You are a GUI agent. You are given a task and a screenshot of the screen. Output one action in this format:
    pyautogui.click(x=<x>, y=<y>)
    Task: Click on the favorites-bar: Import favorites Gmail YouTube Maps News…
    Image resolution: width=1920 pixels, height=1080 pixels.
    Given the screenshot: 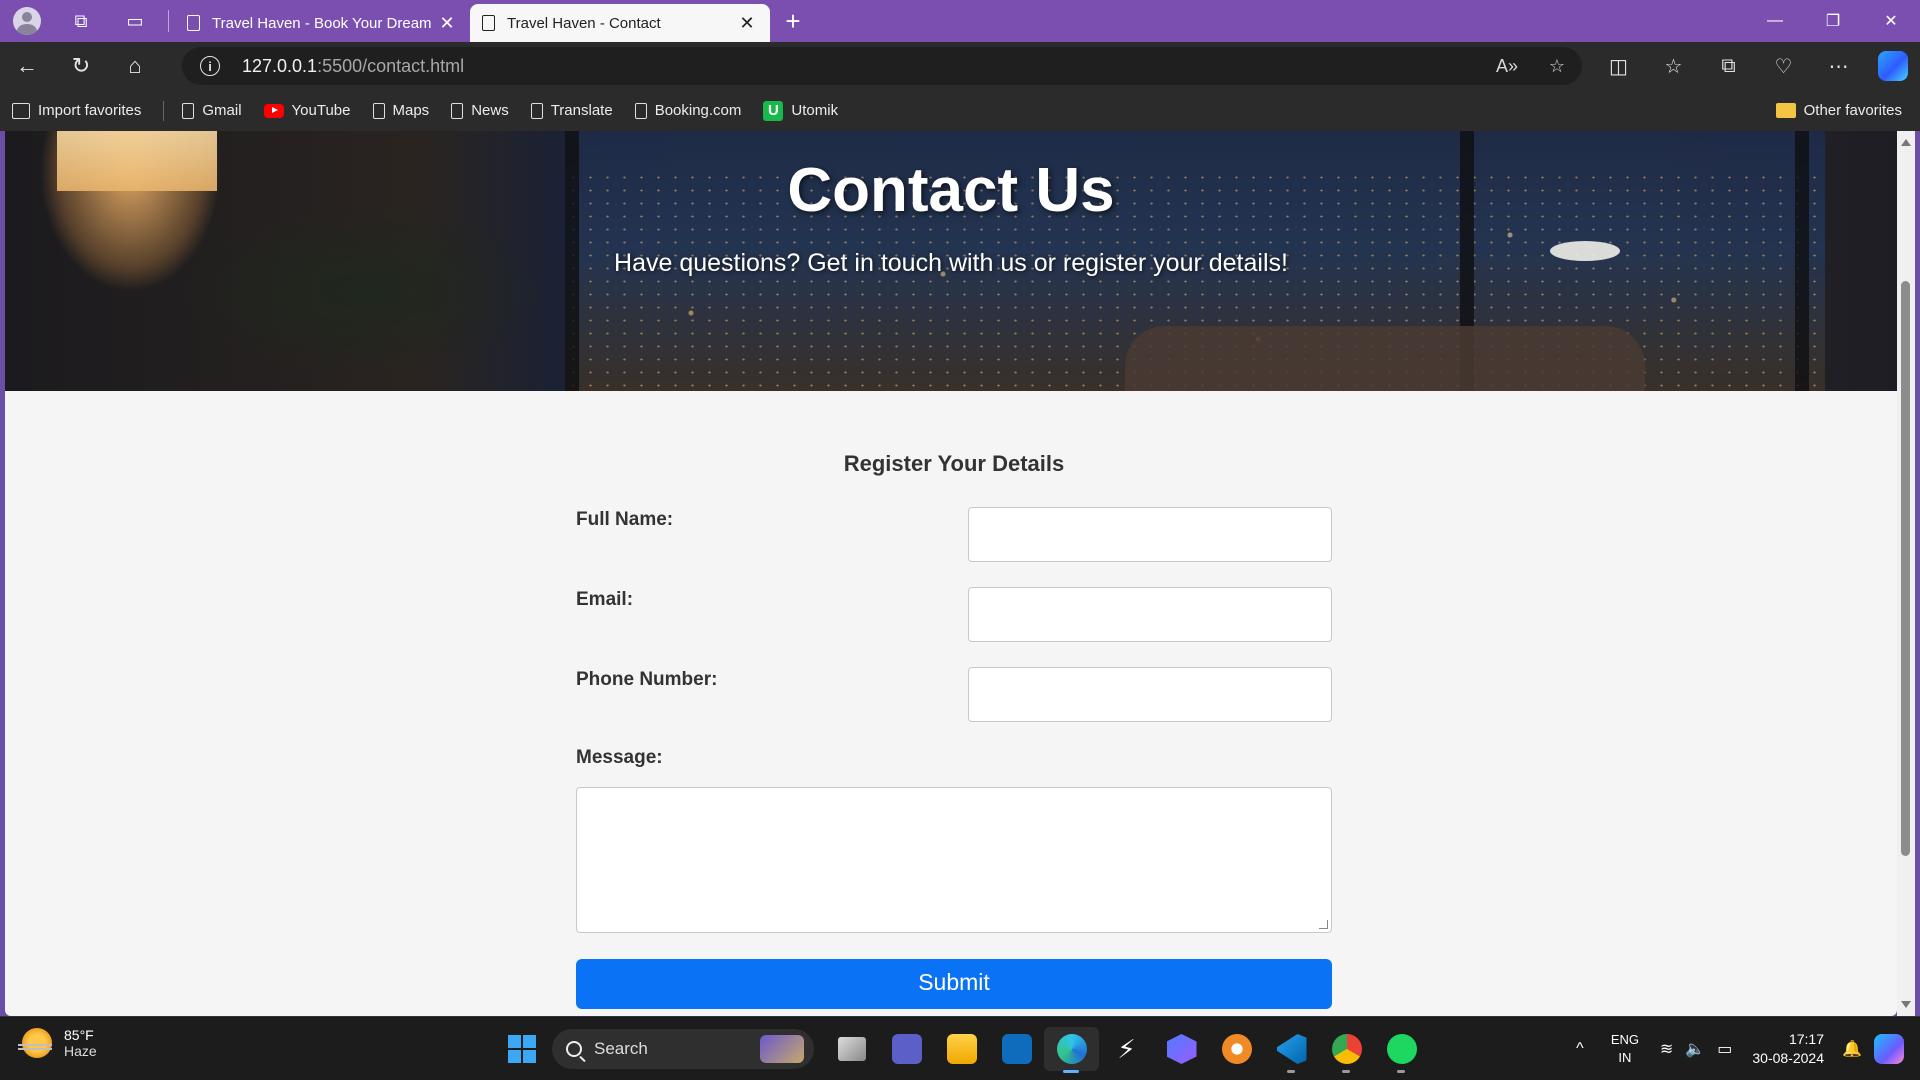 What is the action you would take?
    pyautogui.click(x=960, y=110)
    